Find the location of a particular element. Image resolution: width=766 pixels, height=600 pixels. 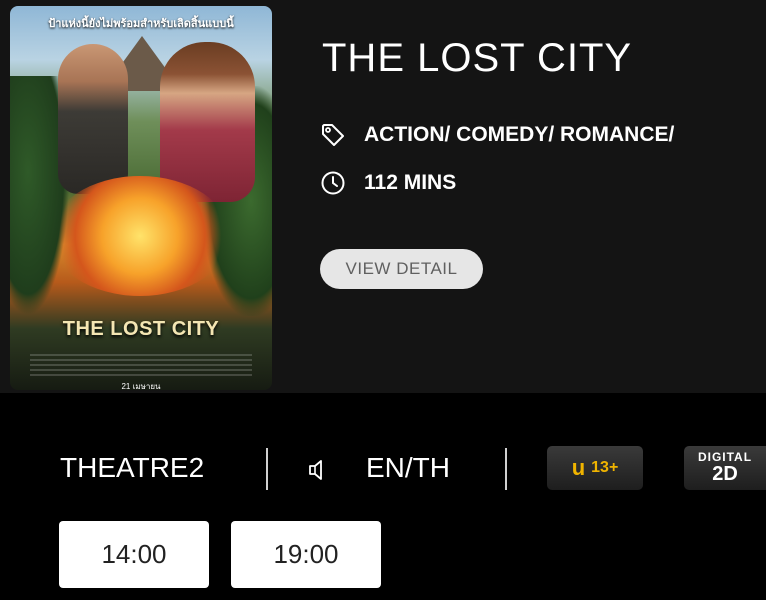

age-rating-badge: u 13+ is located at coordinates (595, 468).